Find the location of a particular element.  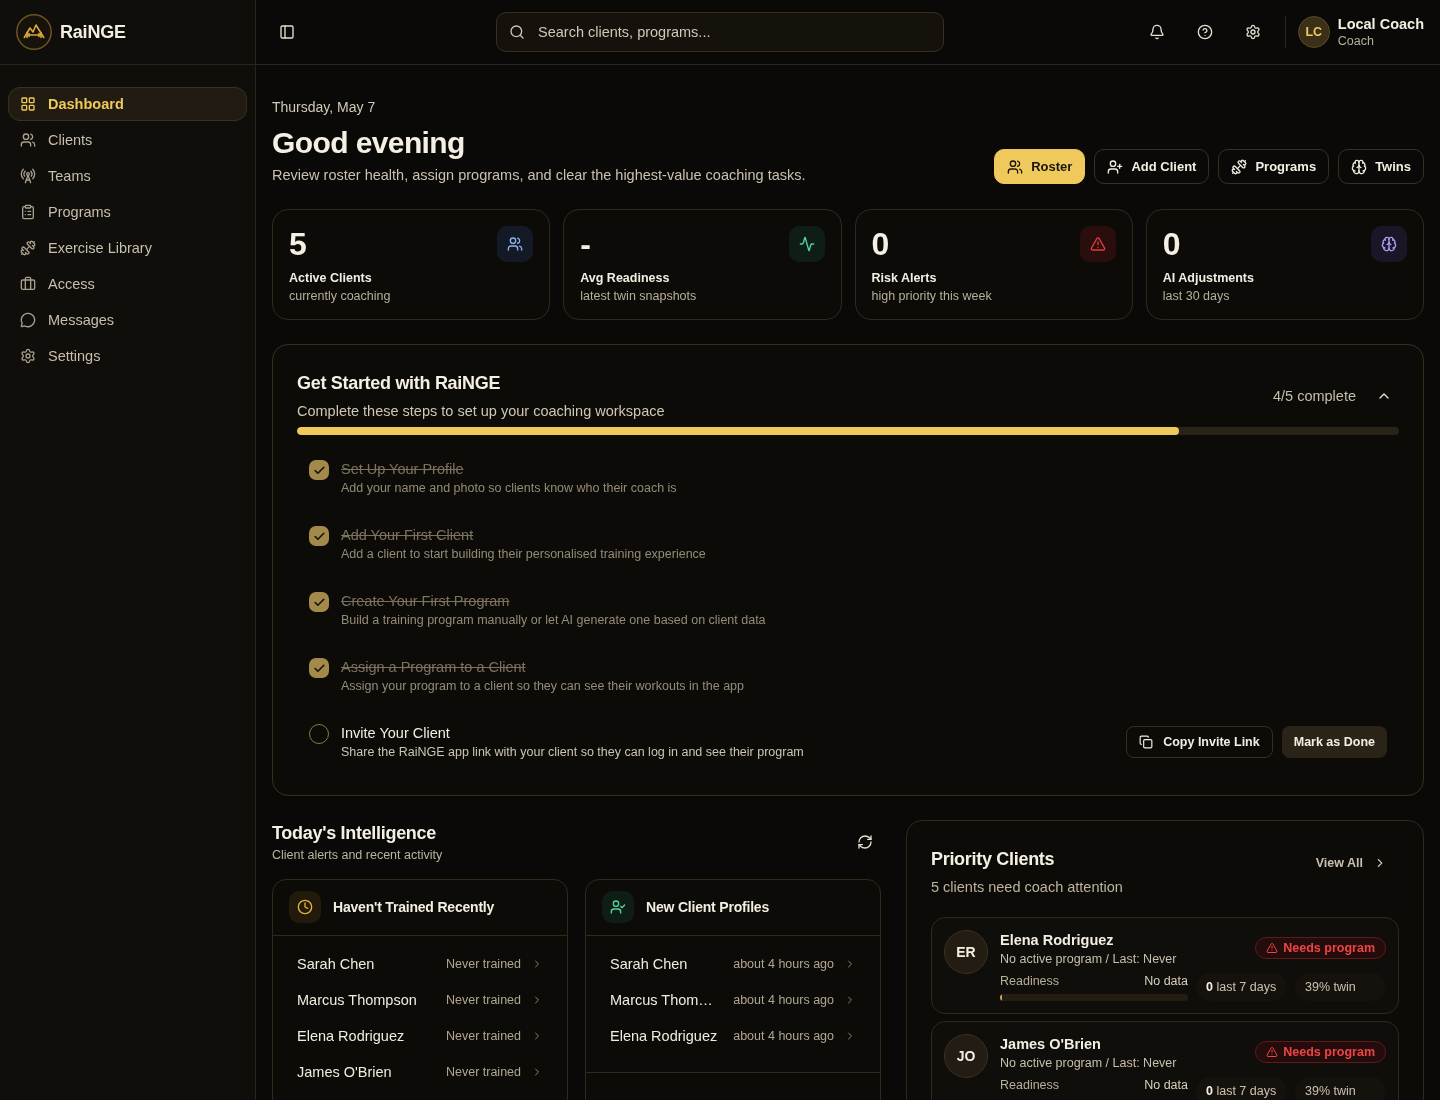

step-description: Build a training program manually or let AI generate one based on client data is located at coordinates (553, 620).